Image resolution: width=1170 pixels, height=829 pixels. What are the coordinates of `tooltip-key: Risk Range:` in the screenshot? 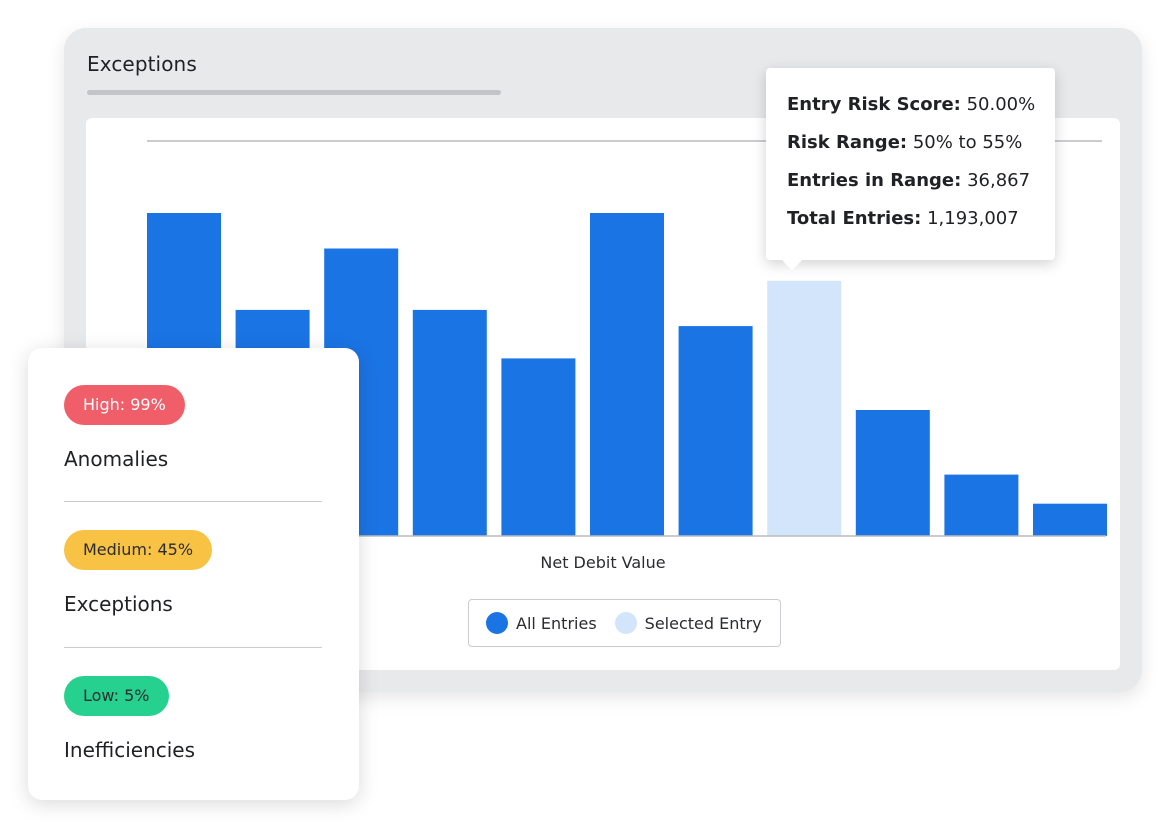 It's located at (847, 142).